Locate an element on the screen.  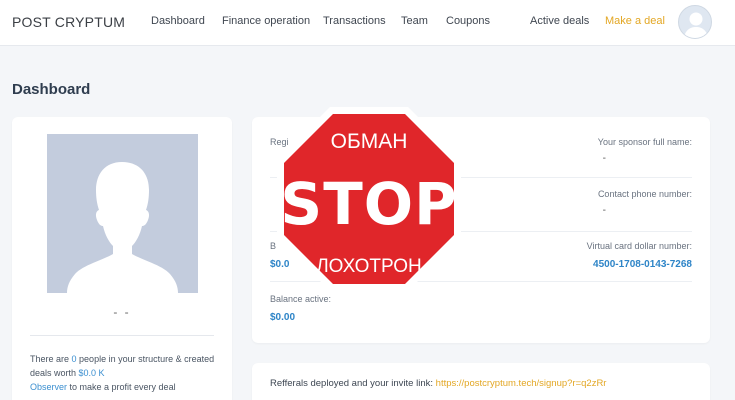
nav-dashboard: Dashboard is located at coordinates (178, 21).